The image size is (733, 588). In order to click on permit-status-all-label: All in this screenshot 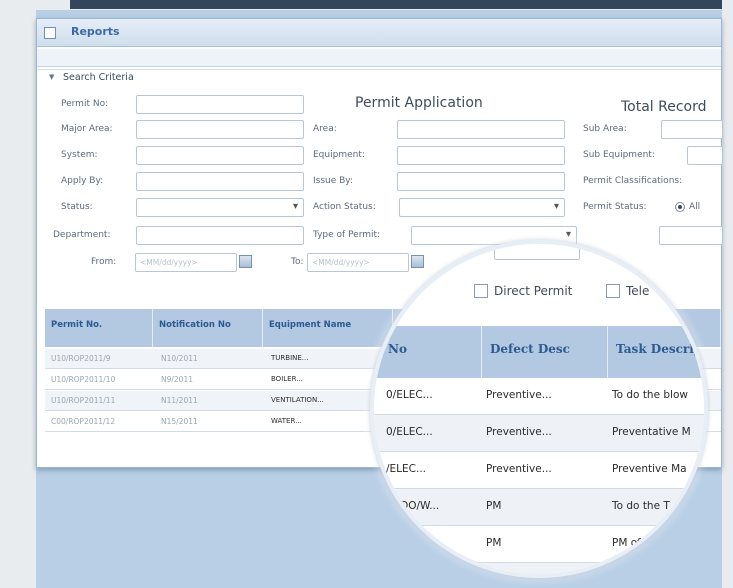, I will do `click(695, 207)`.